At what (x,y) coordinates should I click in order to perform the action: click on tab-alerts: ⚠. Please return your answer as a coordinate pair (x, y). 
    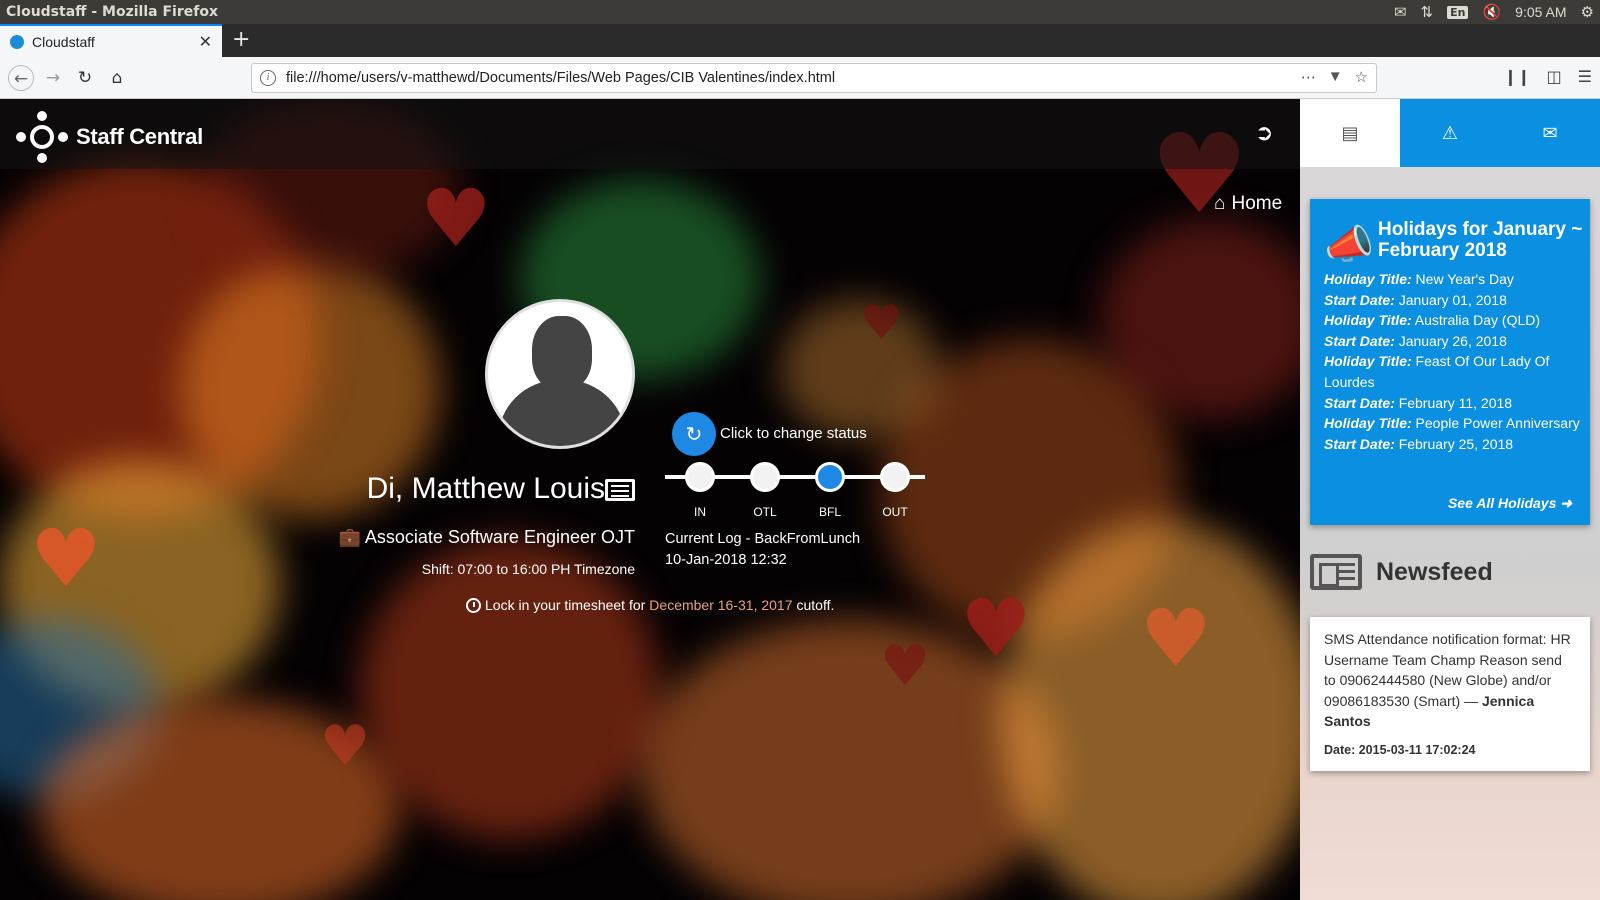
    Looking at the image, I should click on (1450, 133).